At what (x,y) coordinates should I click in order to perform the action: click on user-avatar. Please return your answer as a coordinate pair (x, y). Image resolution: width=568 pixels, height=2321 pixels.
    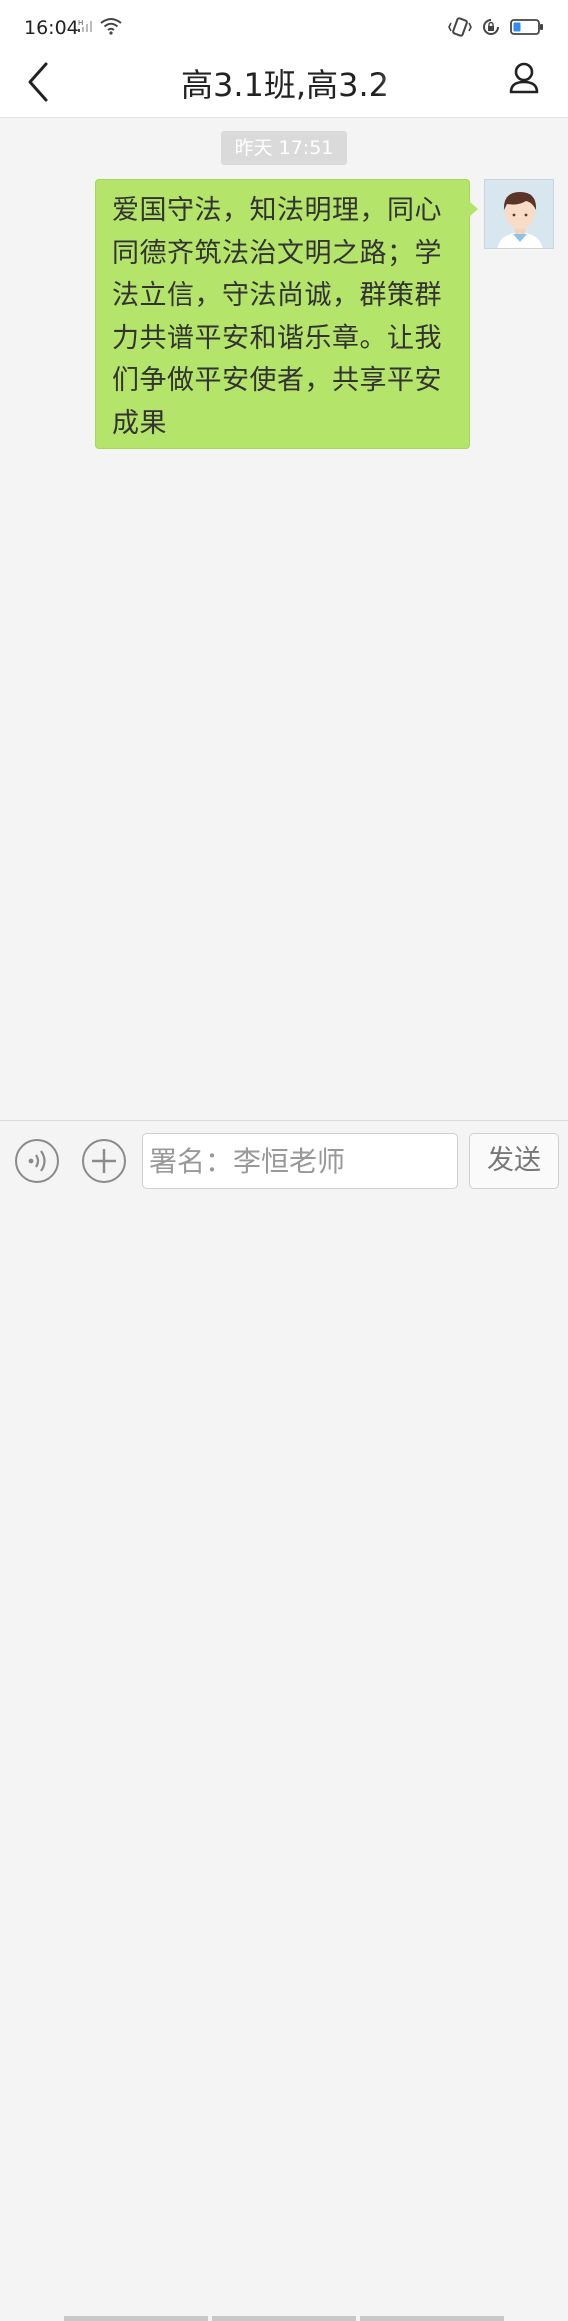
    Looking at the image, I should click on (519, 214).